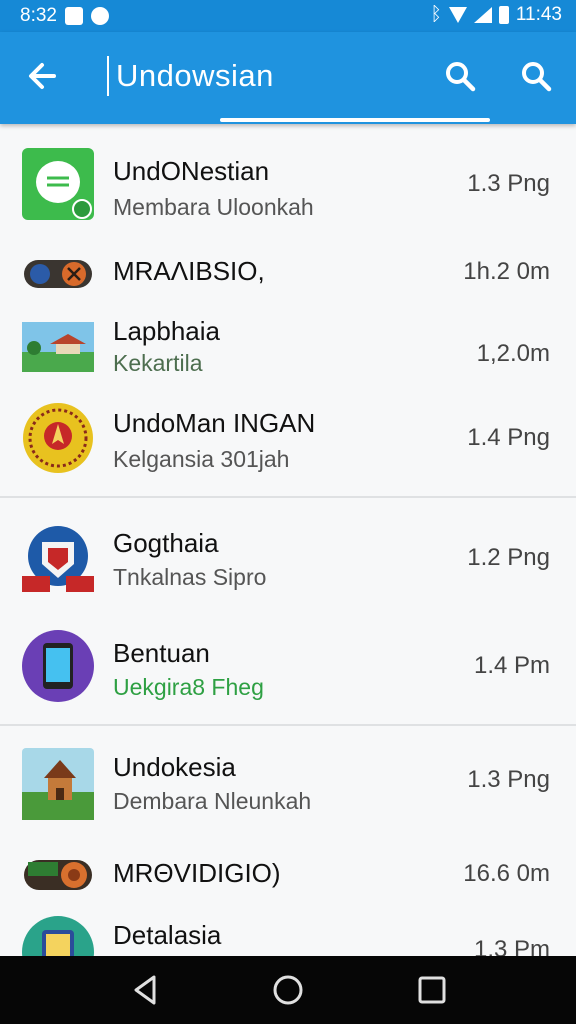 This screenshot has height=1024, width=576. I want to click on bluetooth-icon: ᛒ, so click(436, 14).